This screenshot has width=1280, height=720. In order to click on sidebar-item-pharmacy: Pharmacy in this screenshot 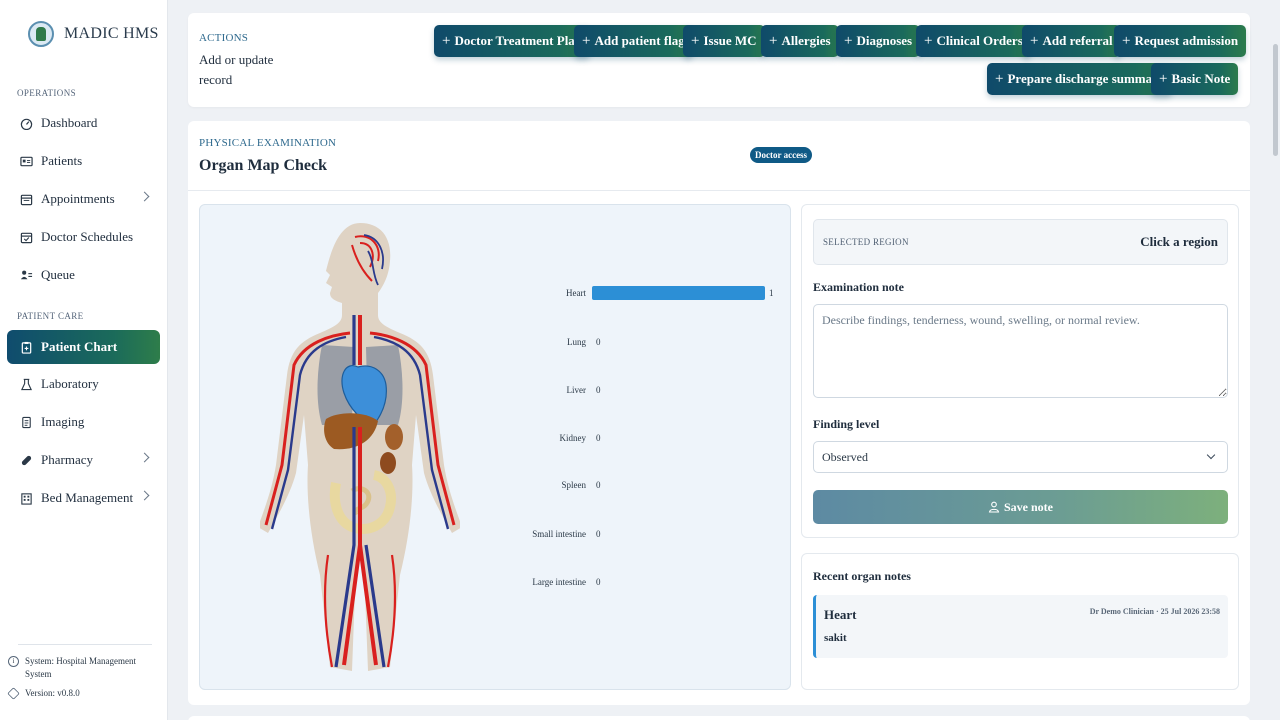, I will do `click(83, 460)`.